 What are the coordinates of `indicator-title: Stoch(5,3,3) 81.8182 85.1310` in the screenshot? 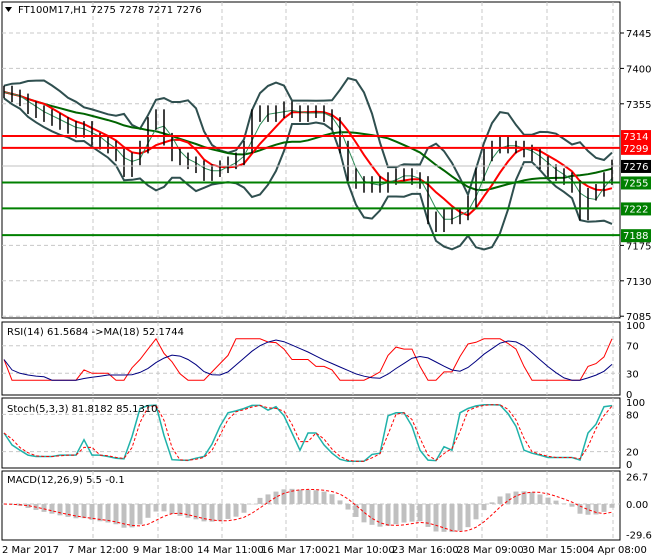 It's located at (82, 409).